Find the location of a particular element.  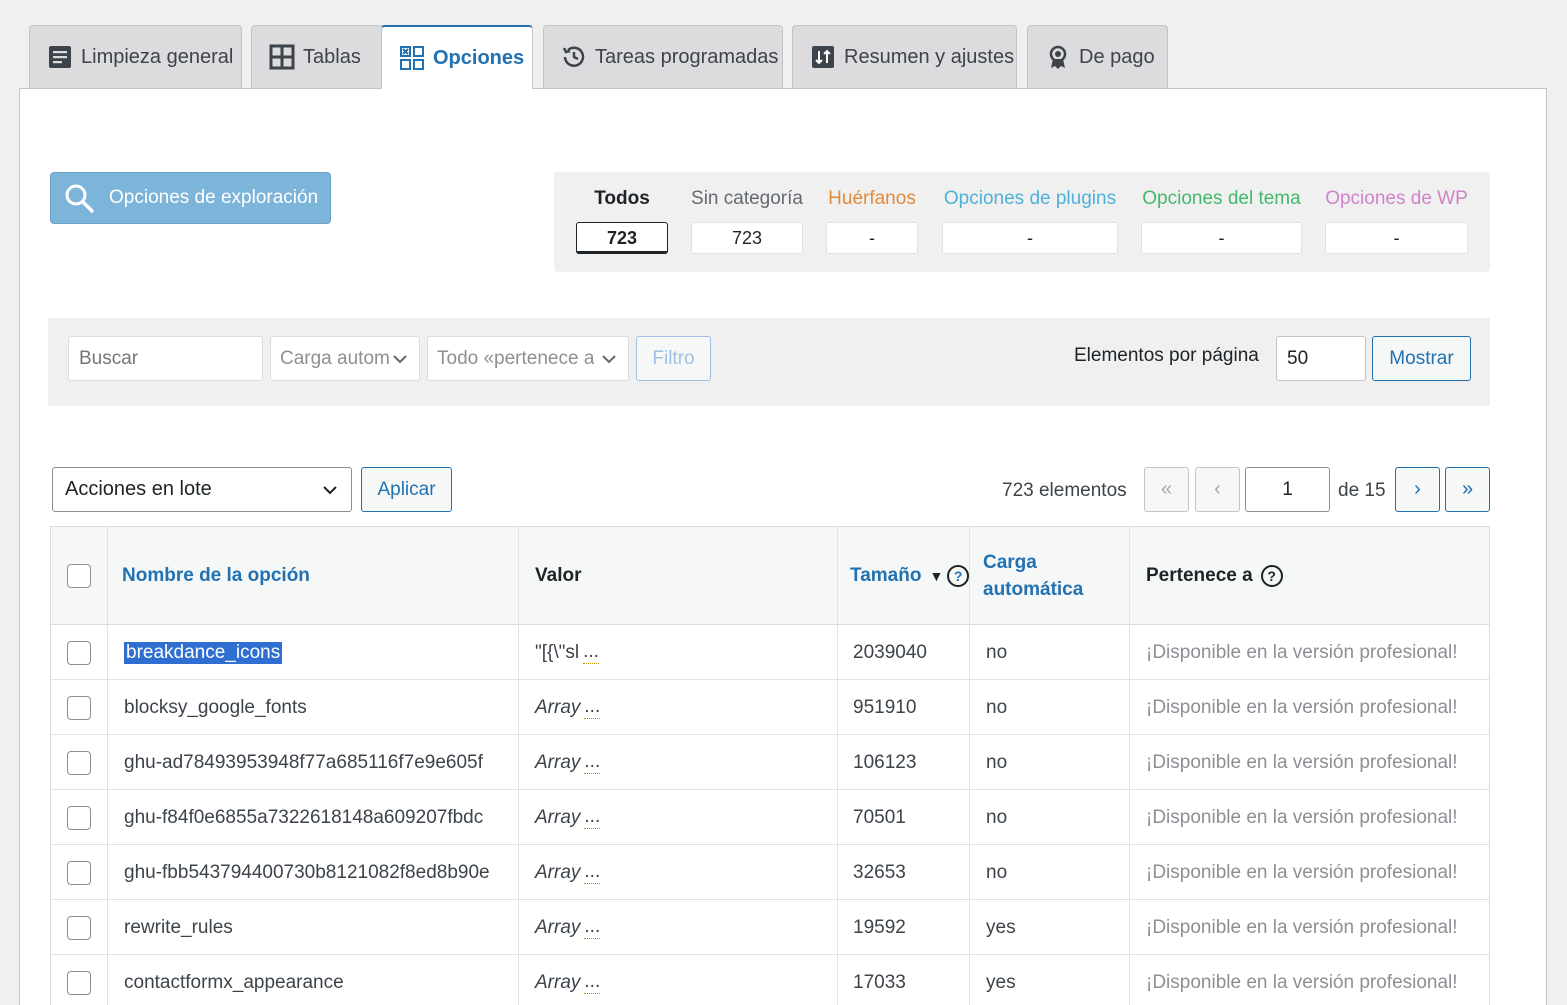

column-label: Valor is located at coordinates (558, 575).